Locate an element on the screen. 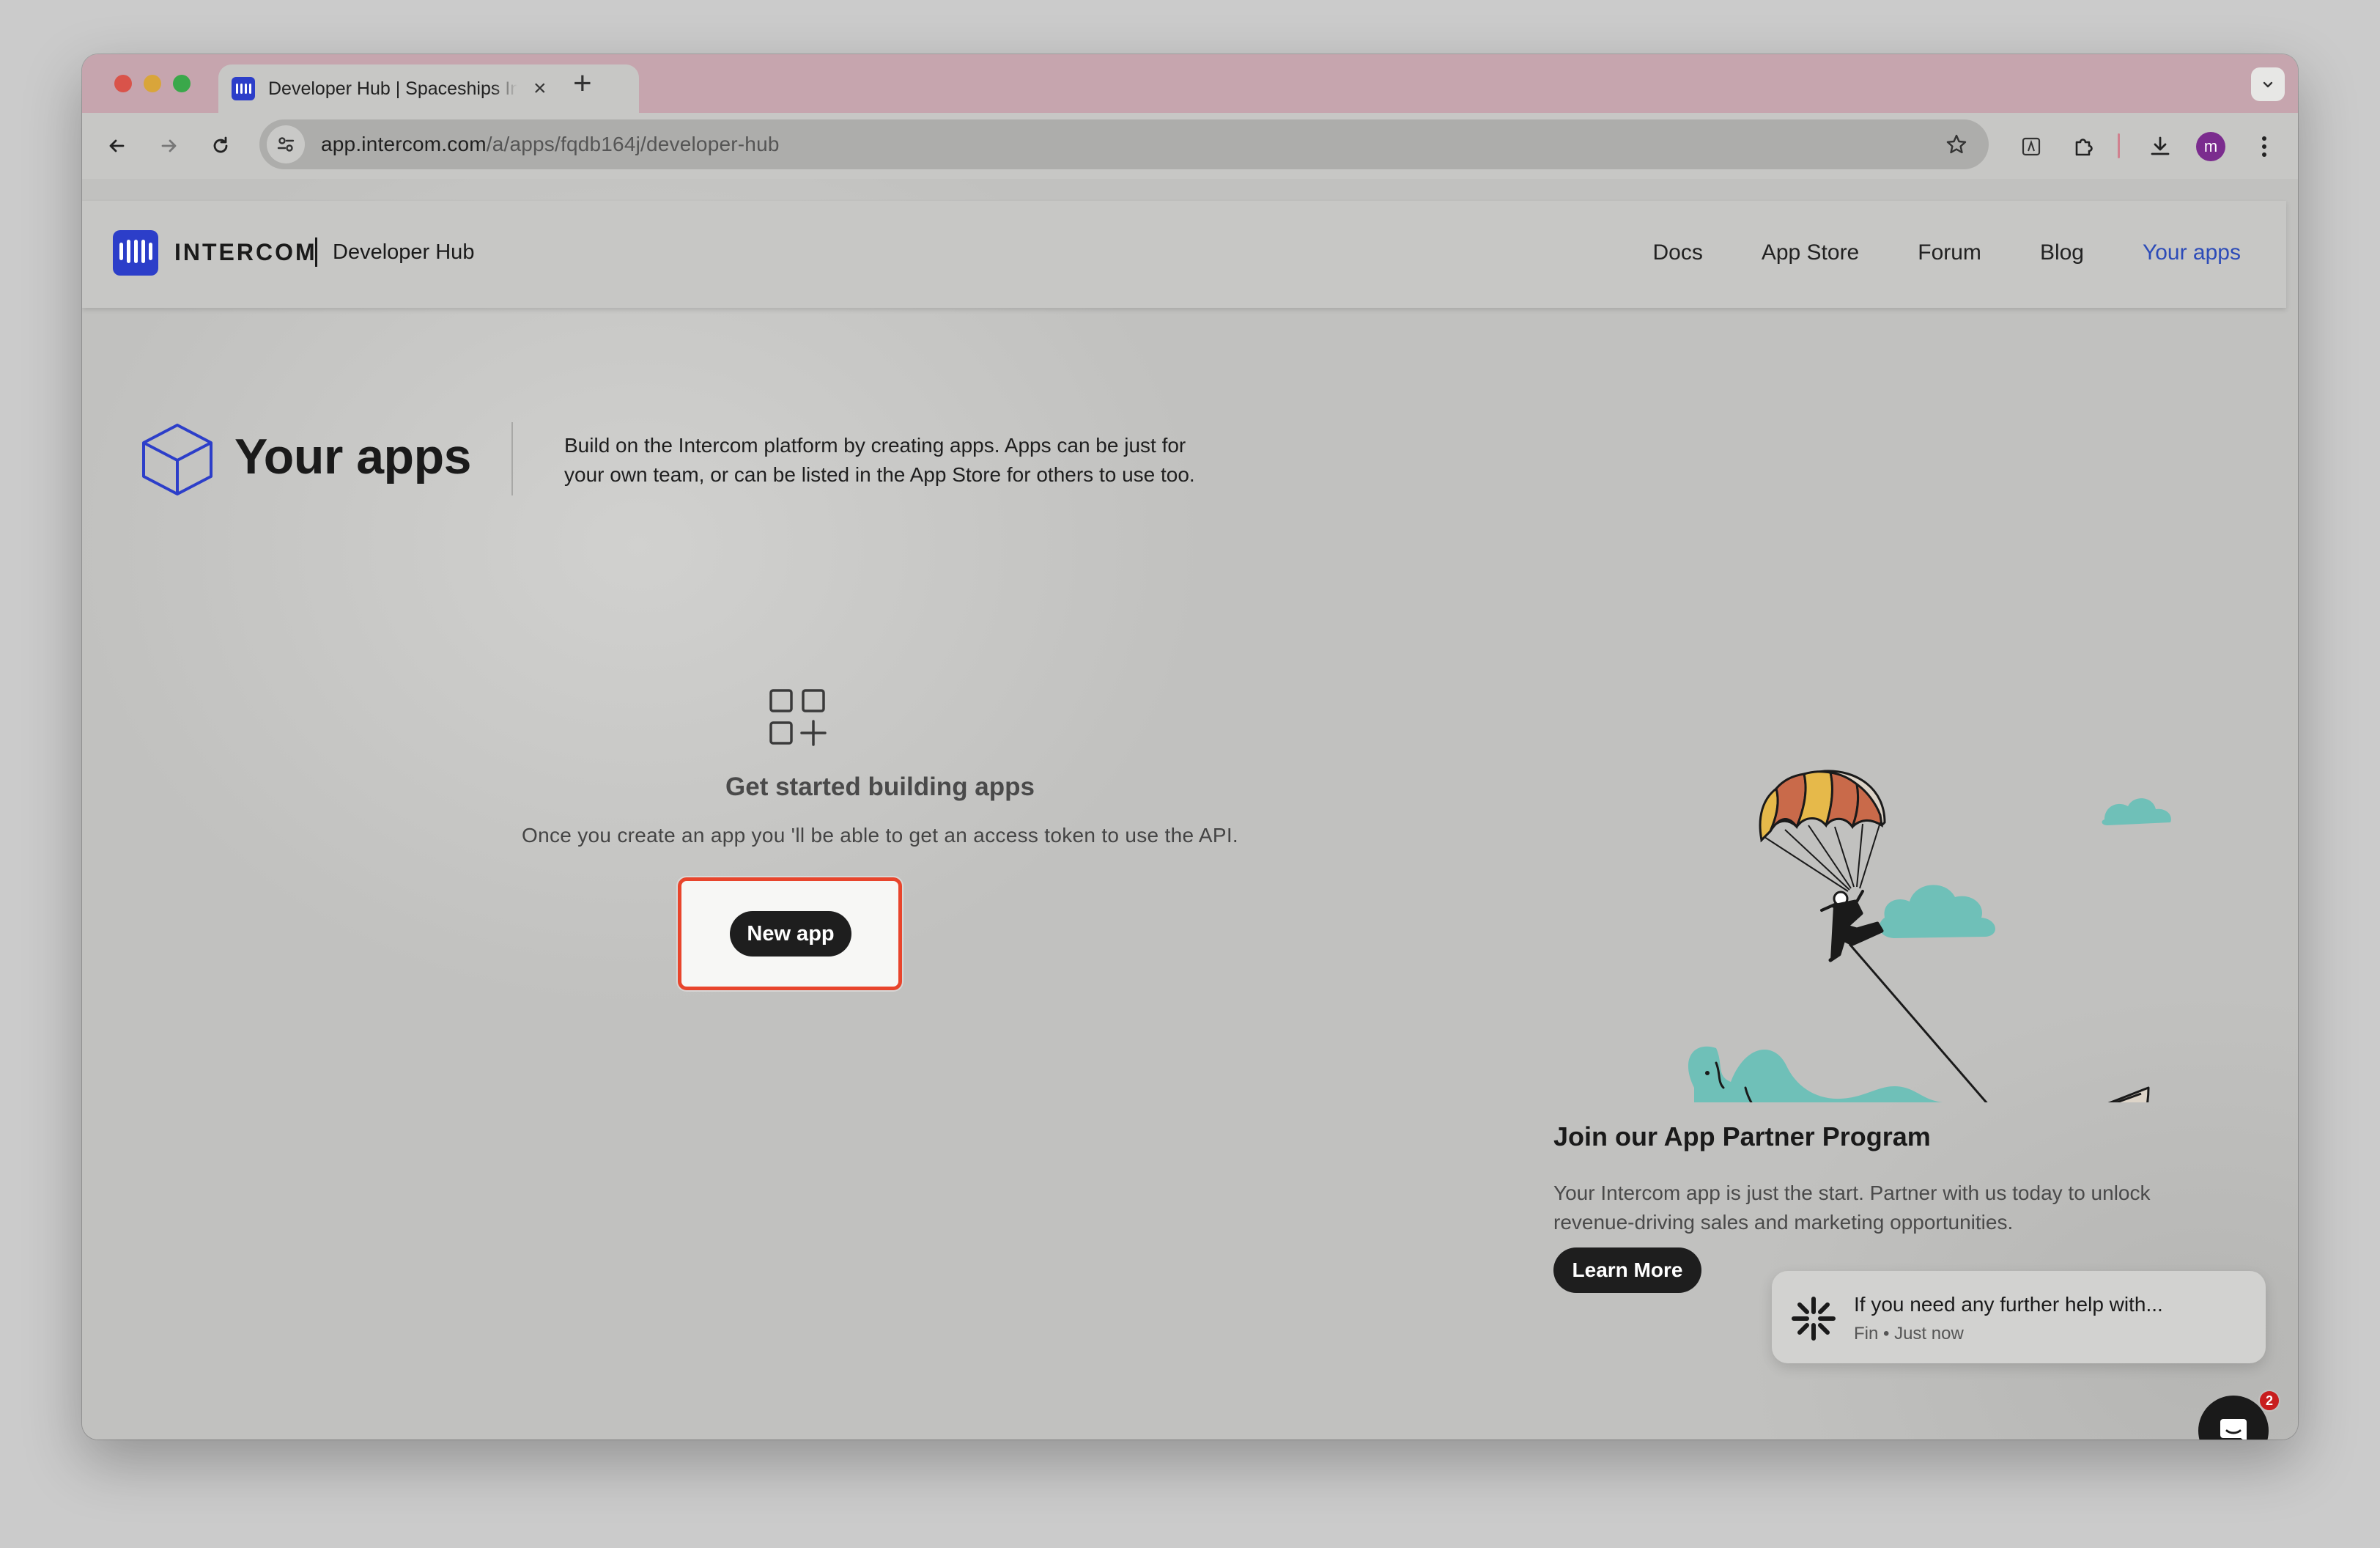  forward-button is located at coordinates (169, 146).